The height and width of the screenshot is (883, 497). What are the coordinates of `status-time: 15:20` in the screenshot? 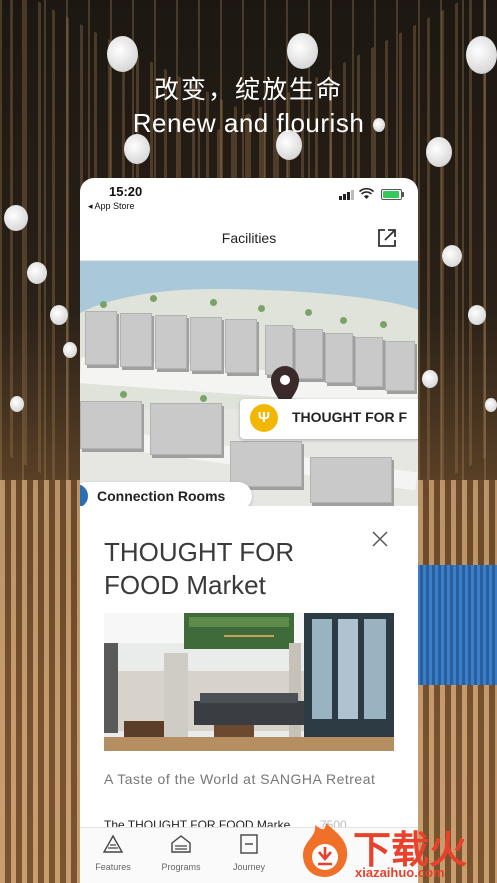 It's located at (126, 191).